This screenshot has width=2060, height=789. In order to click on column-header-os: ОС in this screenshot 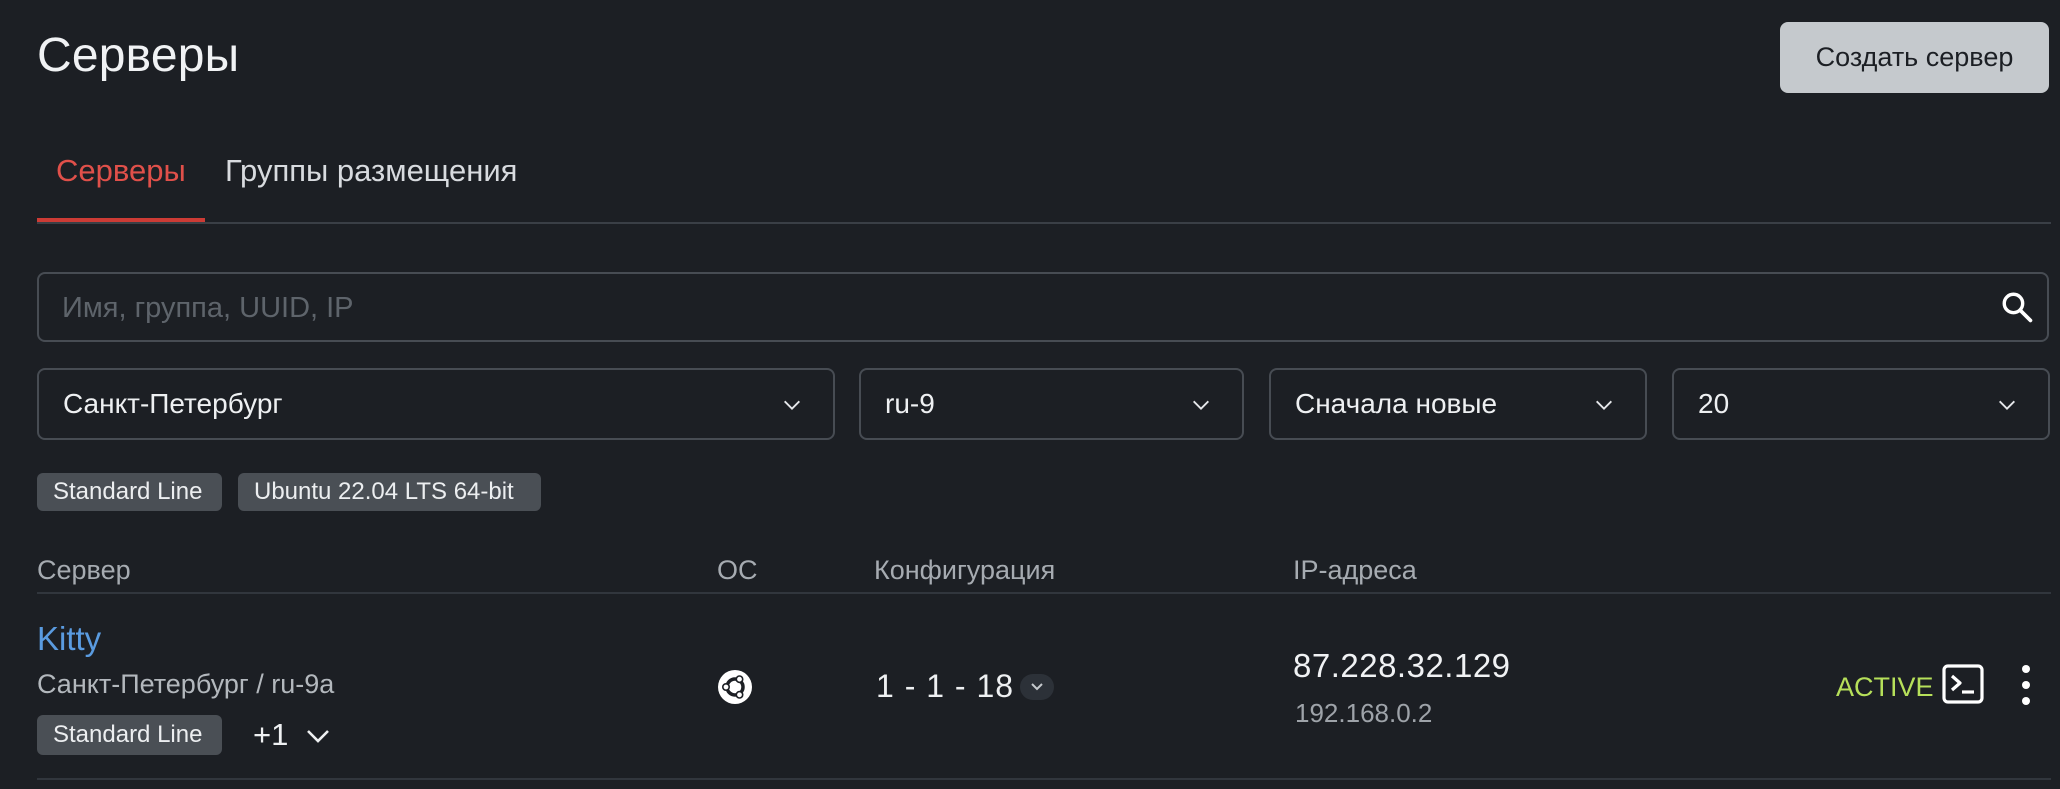, I will do `click(737, 570)`.